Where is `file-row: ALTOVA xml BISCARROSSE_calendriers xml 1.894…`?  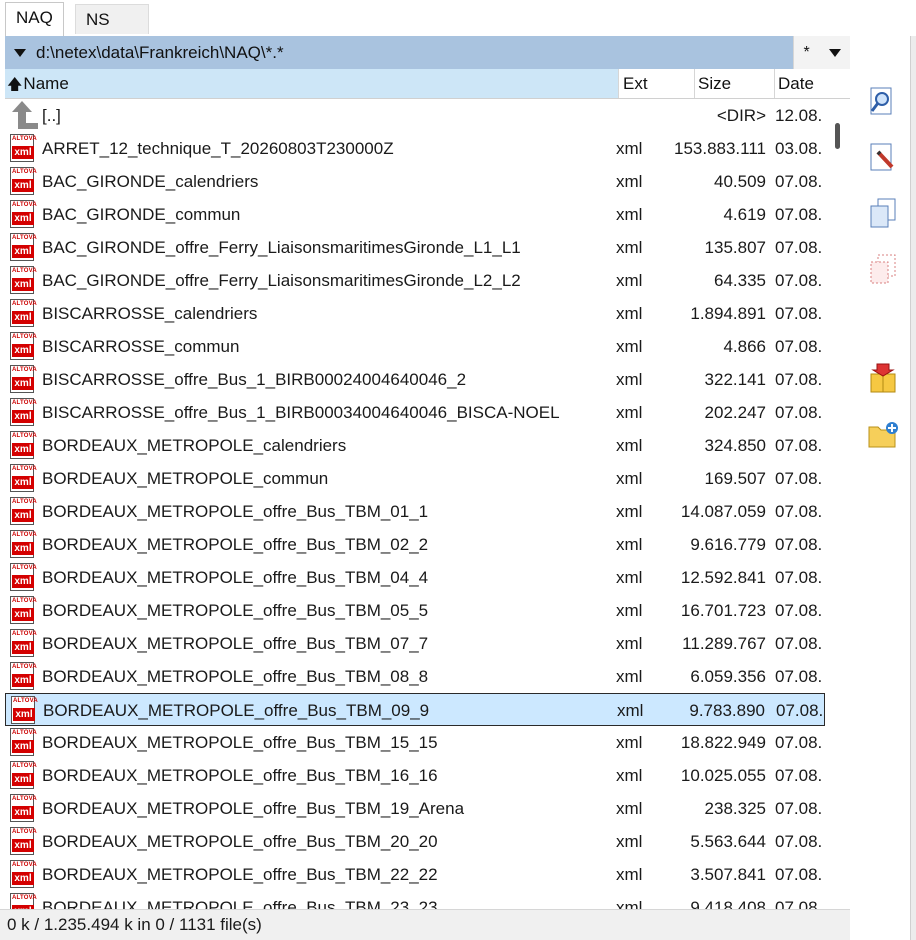
file-row: ALTOVA xml BISCARROSSE_calendriers xml 1.894… is located at coordinates (415, 313).